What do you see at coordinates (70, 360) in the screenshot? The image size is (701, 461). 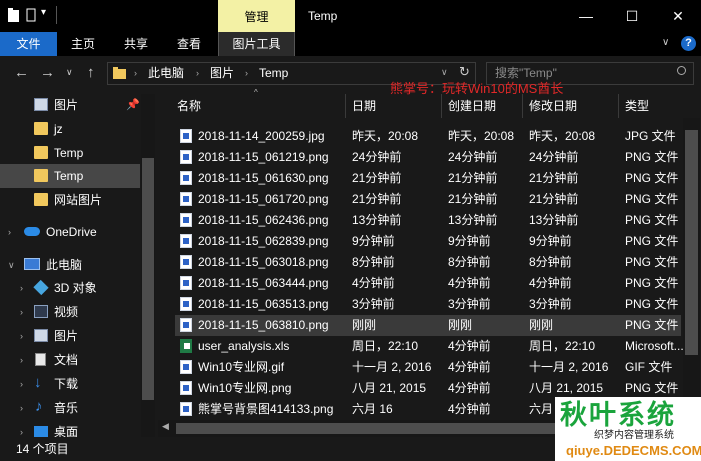 I see `nav-item-documents: › 文档` at bounding box center [70, 360].